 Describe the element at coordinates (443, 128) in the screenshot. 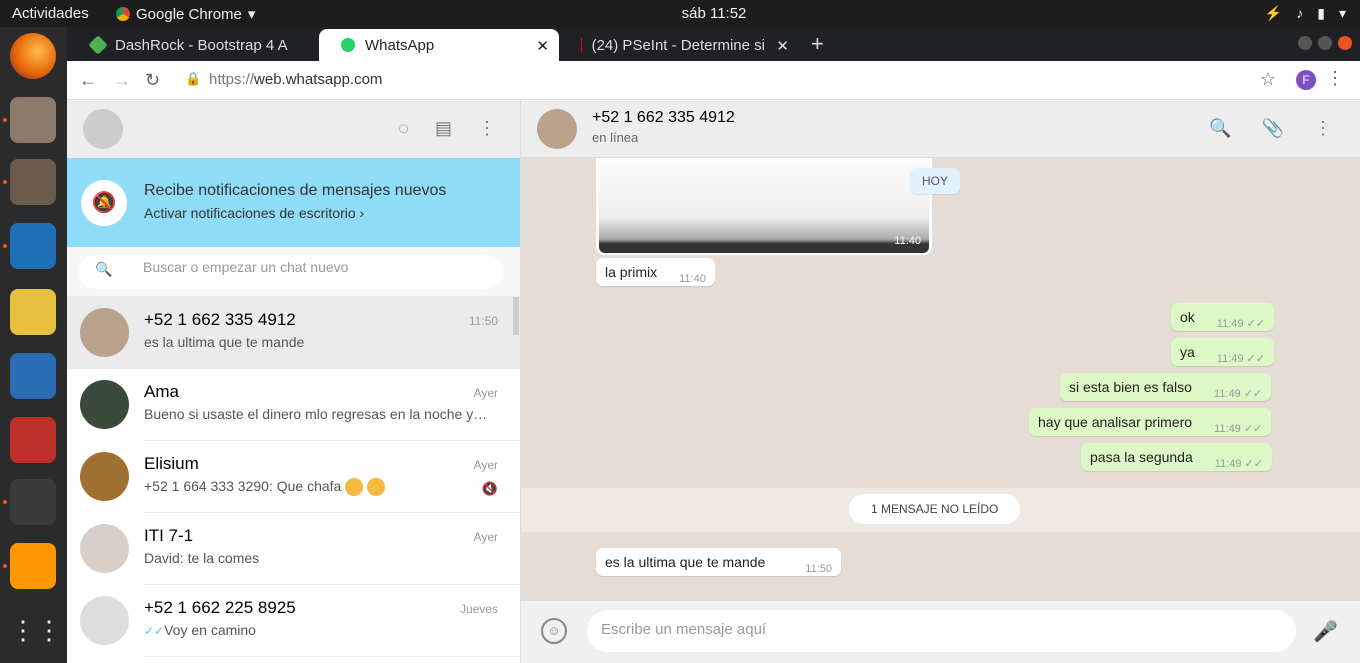

I see `new-chat-icon: ▤` at that location.